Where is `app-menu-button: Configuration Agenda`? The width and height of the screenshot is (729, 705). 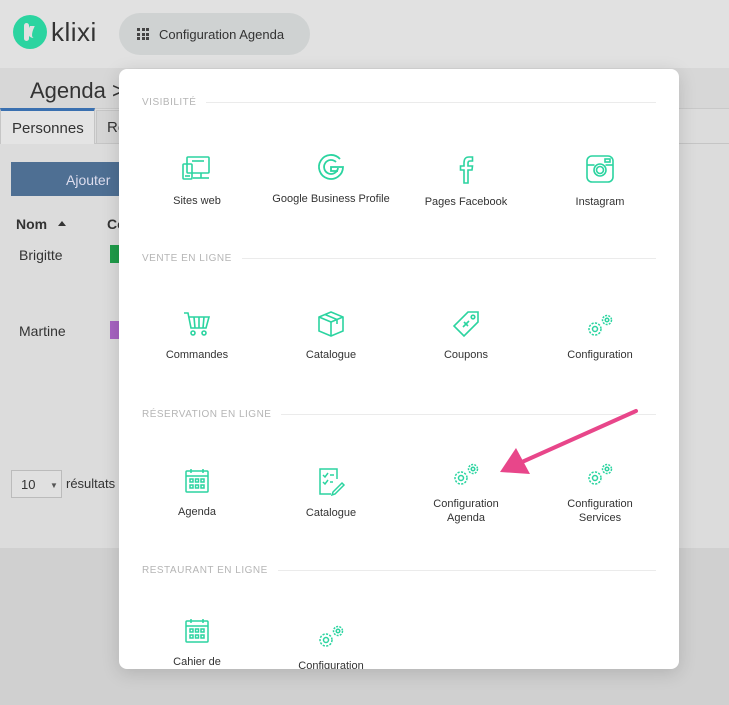
app-menu-button: Configuration Agenda is located at coordinates (214, 34).